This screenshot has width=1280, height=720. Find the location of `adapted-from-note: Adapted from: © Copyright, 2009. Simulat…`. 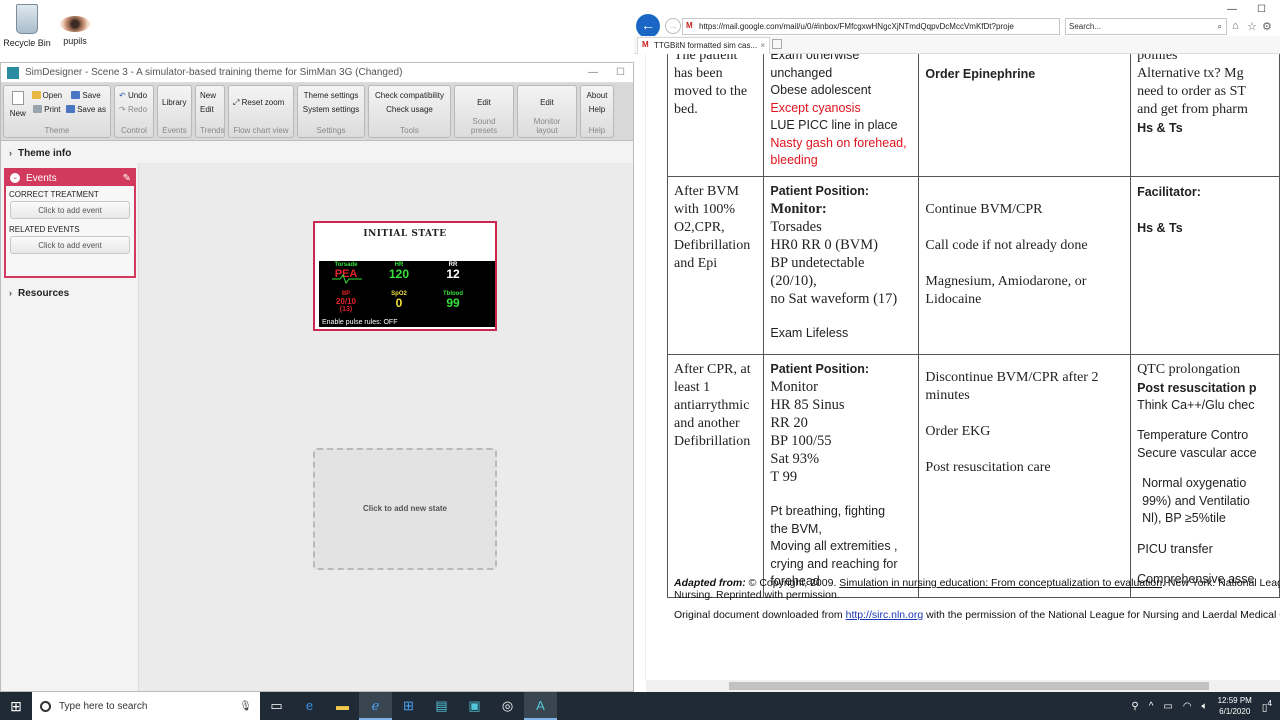

adapted-from-note: Adapted from: © Copyright, 2009. Simulat… is located at coordinates (977, 583).